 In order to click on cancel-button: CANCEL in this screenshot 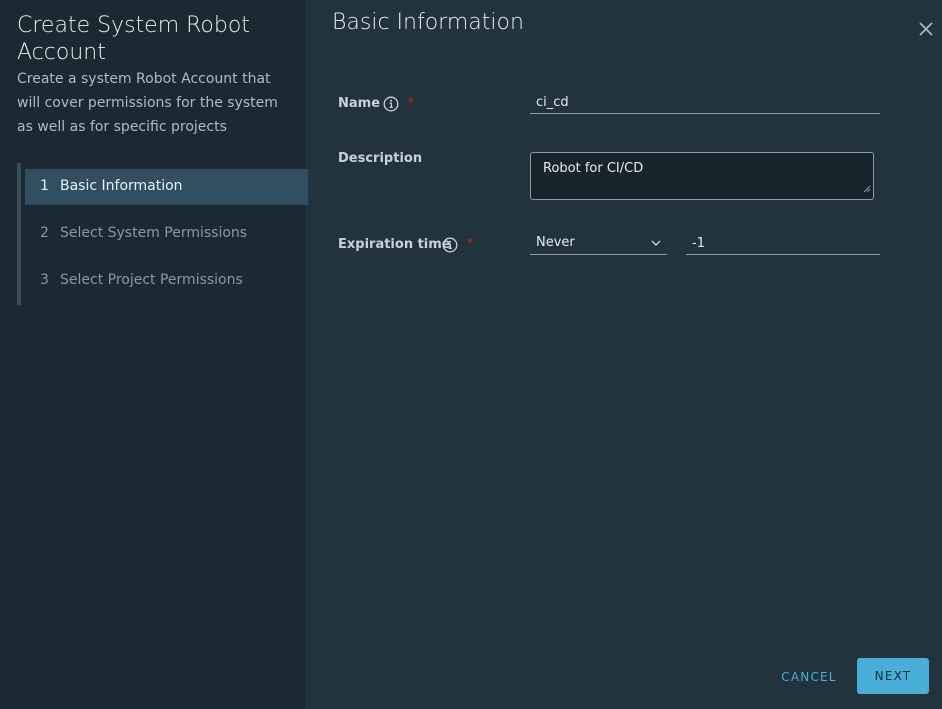, I will do `click(809, 677)`.